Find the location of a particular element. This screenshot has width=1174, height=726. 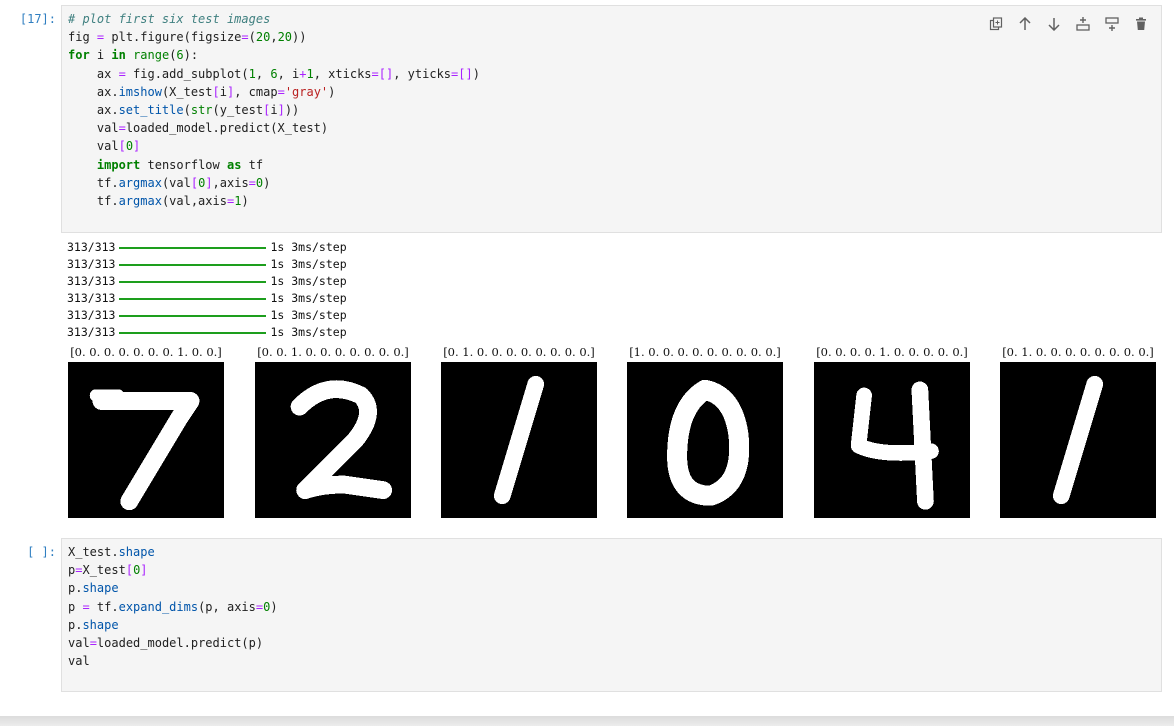

code2-line: val=loaded_model.predict(p) is located at coordinates (166, 642).